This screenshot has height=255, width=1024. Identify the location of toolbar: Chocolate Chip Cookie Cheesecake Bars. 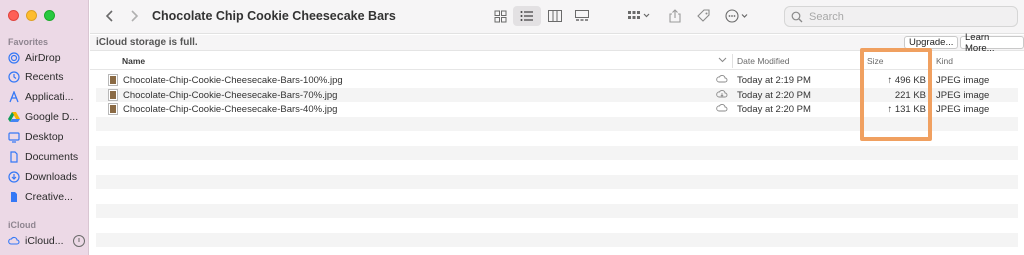
(557, 17).